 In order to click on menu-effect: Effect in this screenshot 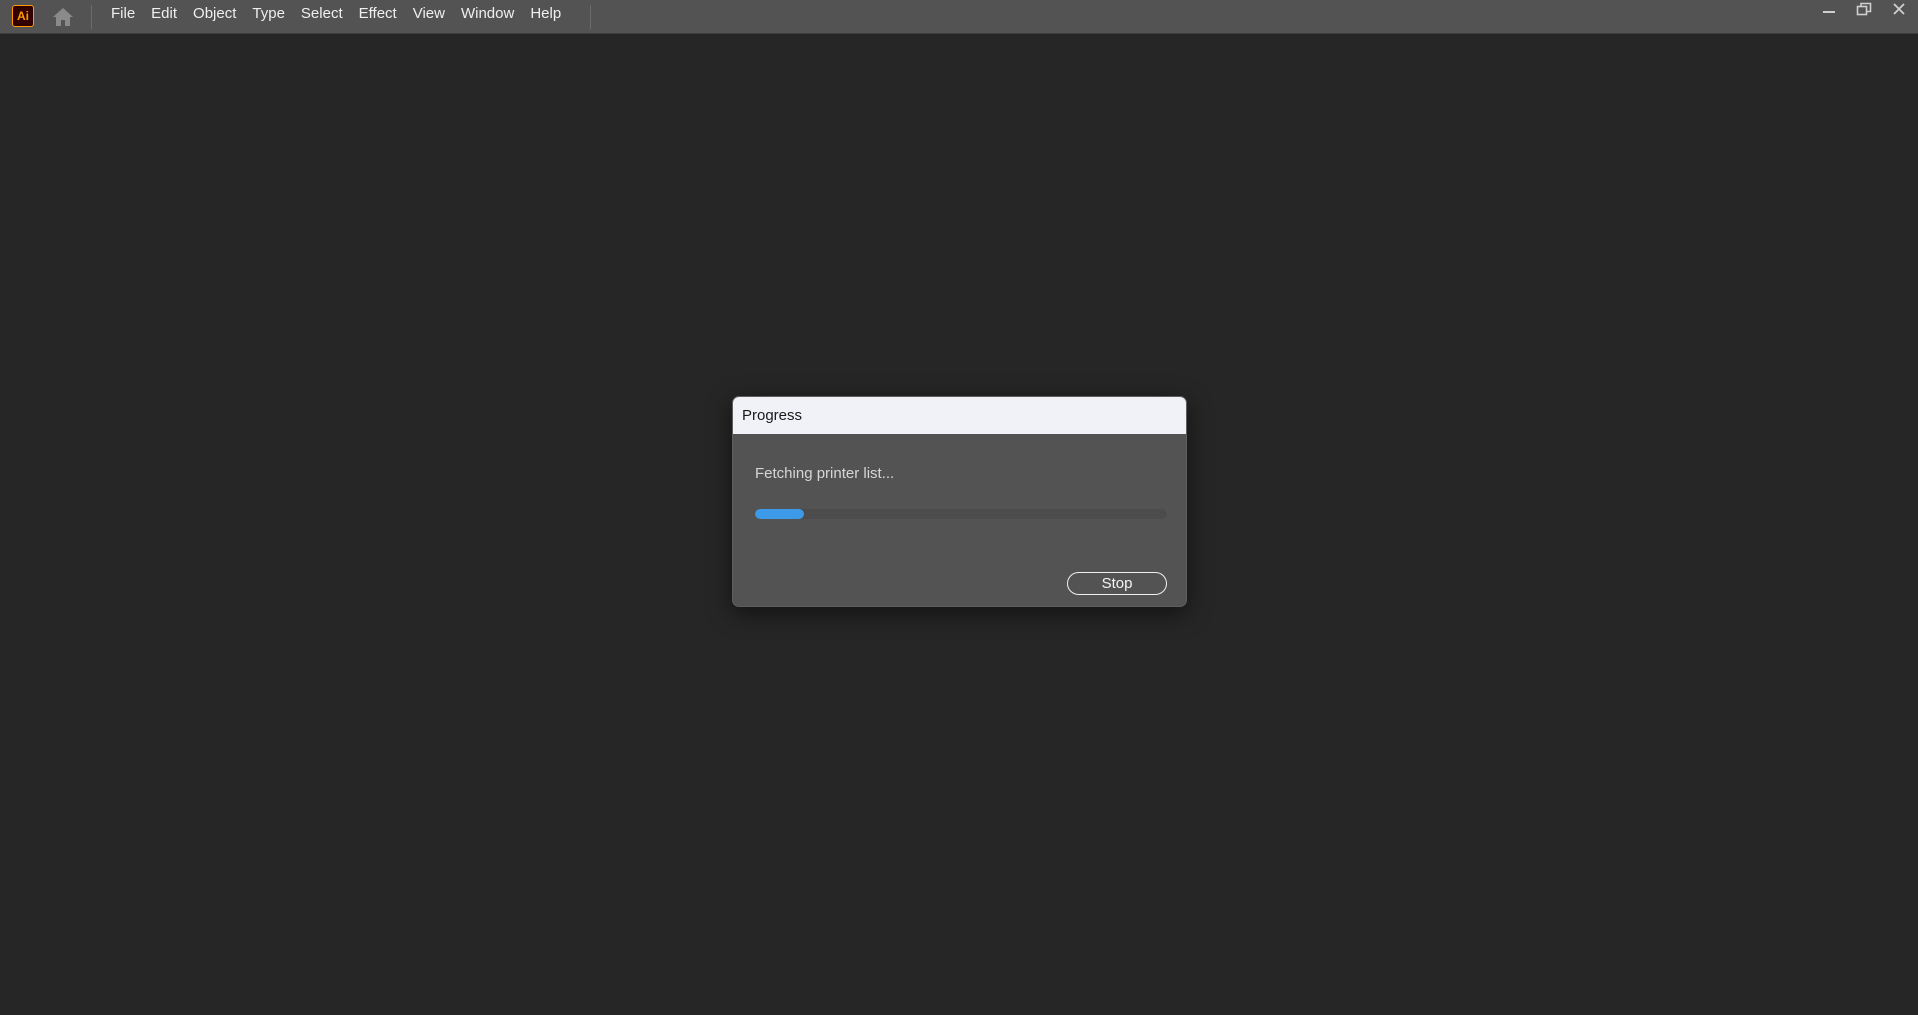, I will do `click(378, 14)`.